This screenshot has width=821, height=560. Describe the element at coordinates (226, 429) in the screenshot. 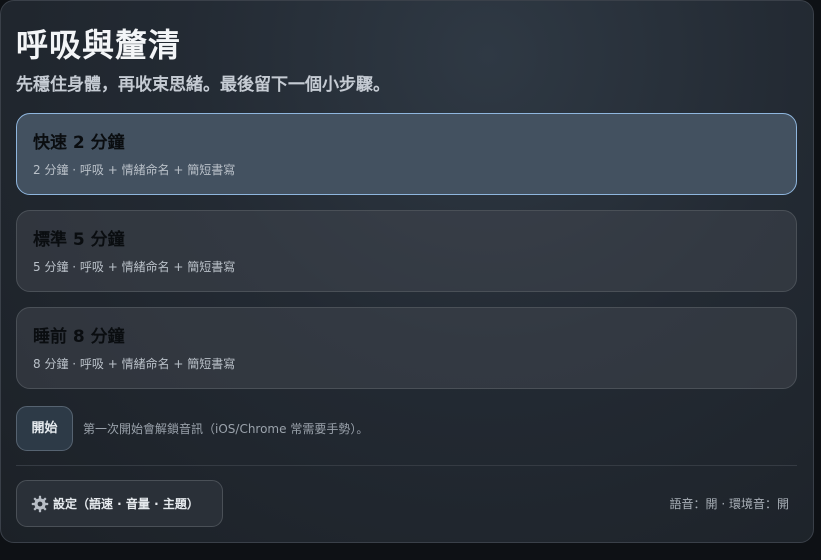

I see `start-hint: 第一次開始會解鎖音訊（iOS/Chrome 常需要手勢）。` at that location.